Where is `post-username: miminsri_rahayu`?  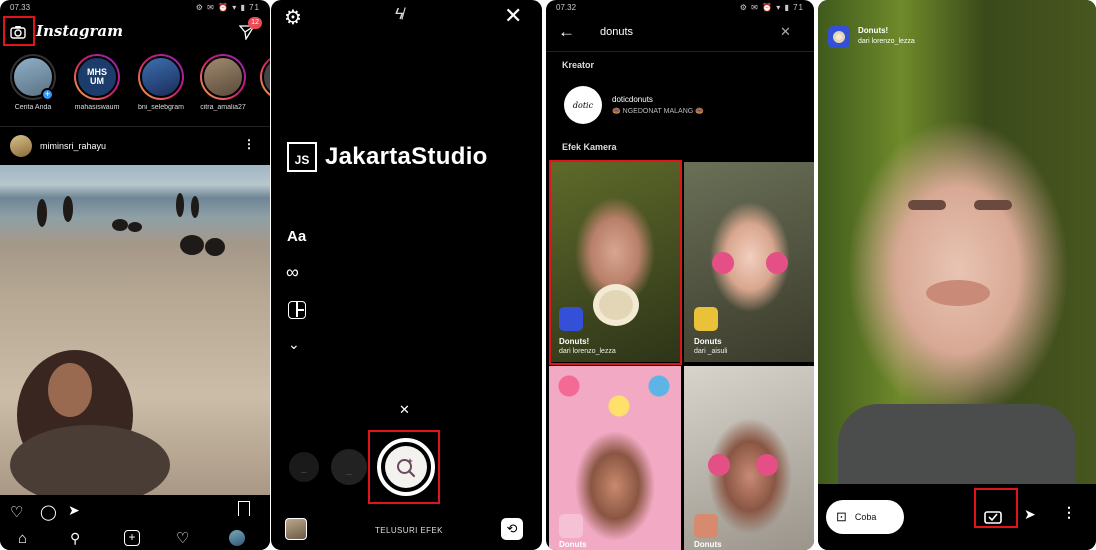
post-username: miminsri_rahayu is located at coordinates (73, 146).